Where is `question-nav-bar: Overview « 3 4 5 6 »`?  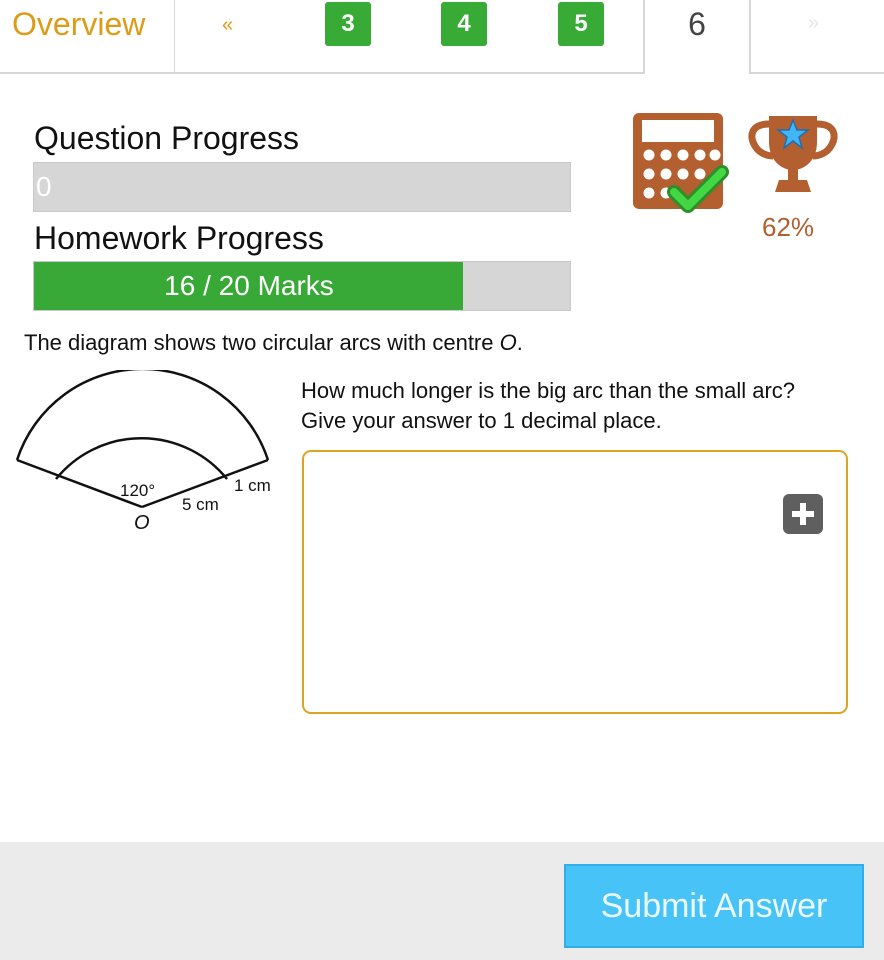 question-nav-bar: Overview « 3 4 5 6 » is located at coordinates (442, 37).